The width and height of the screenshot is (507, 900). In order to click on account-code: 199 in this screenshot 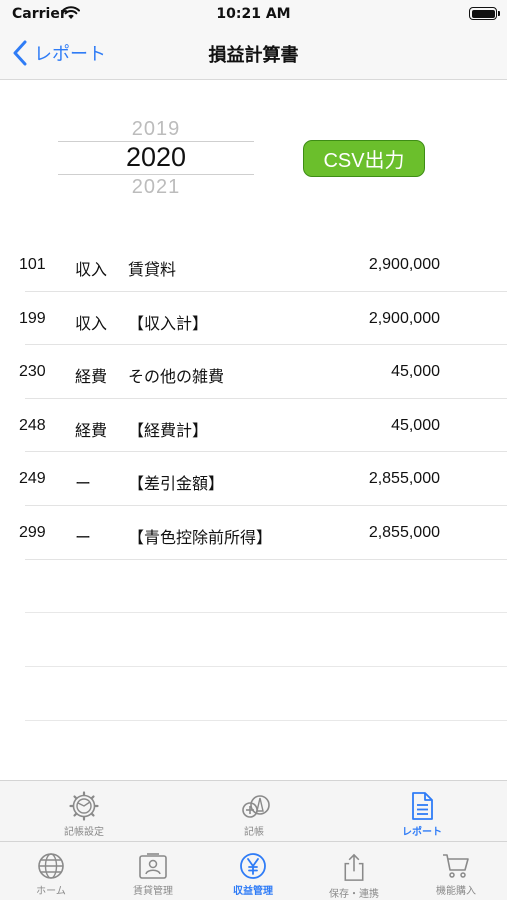, I will do `click(32, 318)`.